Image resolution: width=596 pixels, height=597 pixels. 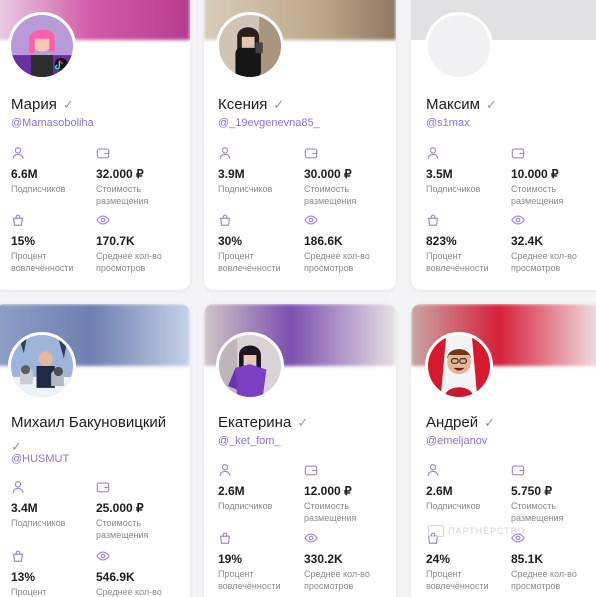 What do you see at coordinates (249, 243) in the screenshot?
I see `stat-engagement: 30% Процент вовлечённости` at bounding box center [249, 243].